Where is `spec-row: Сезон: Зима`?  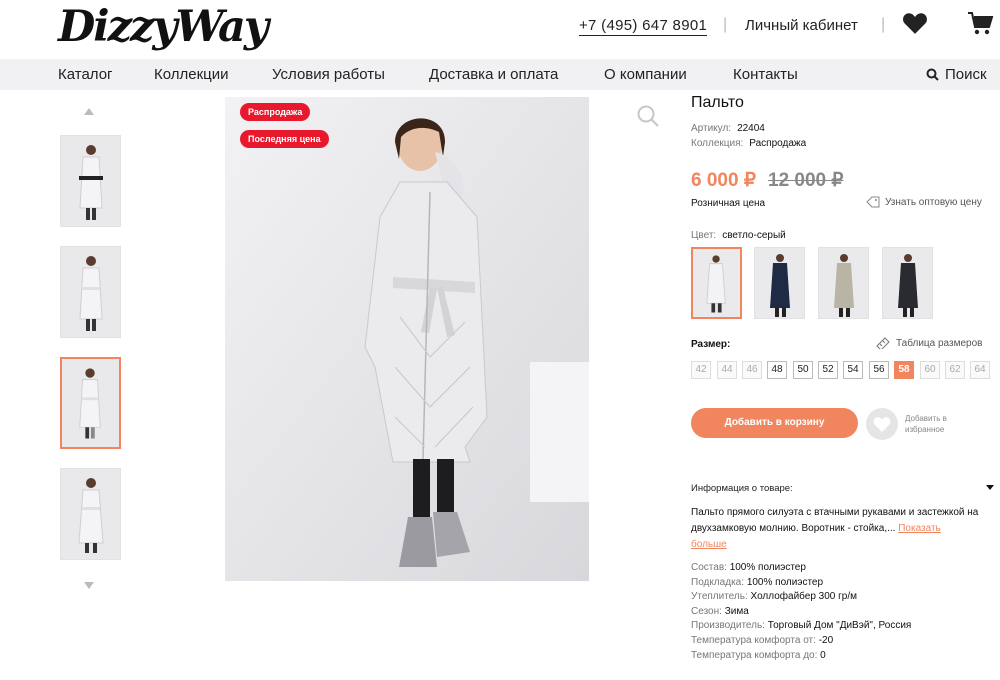 spec-row: Сезон: Зима is located at coordinates (801, 612).